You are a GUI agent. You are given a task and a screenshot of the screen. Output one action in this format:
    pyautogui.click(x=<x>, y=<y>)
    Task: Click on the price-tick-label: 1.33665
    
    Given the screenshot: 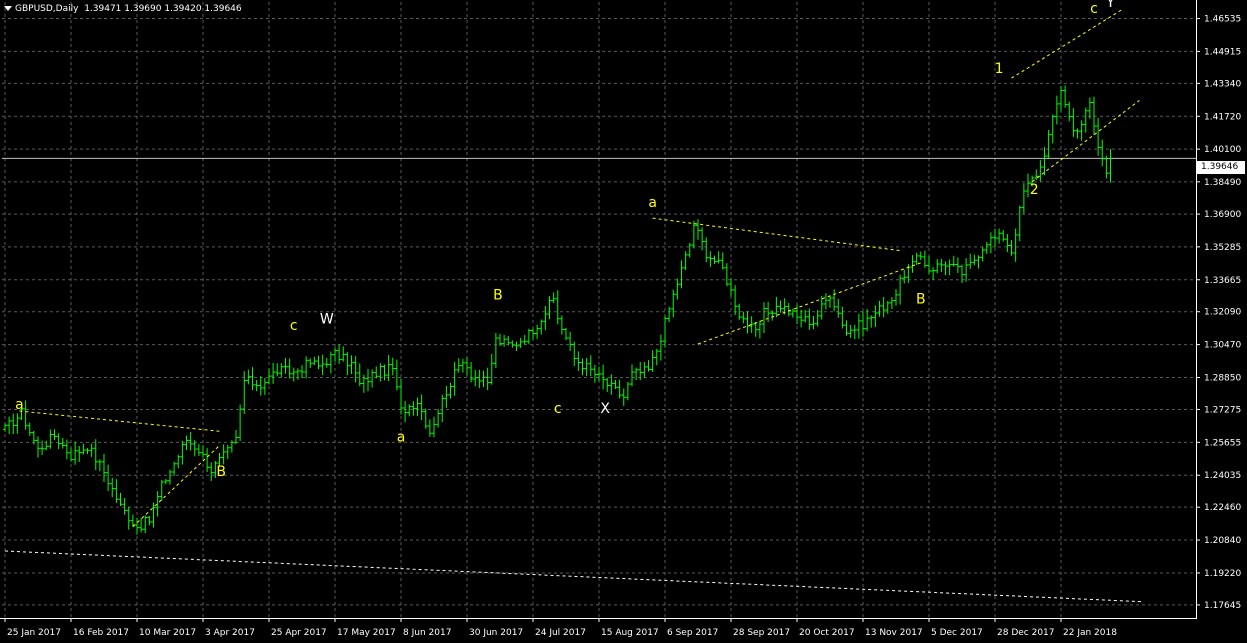 What is the action you would take?
    pyautogui.click(x=1222, y=281)
    